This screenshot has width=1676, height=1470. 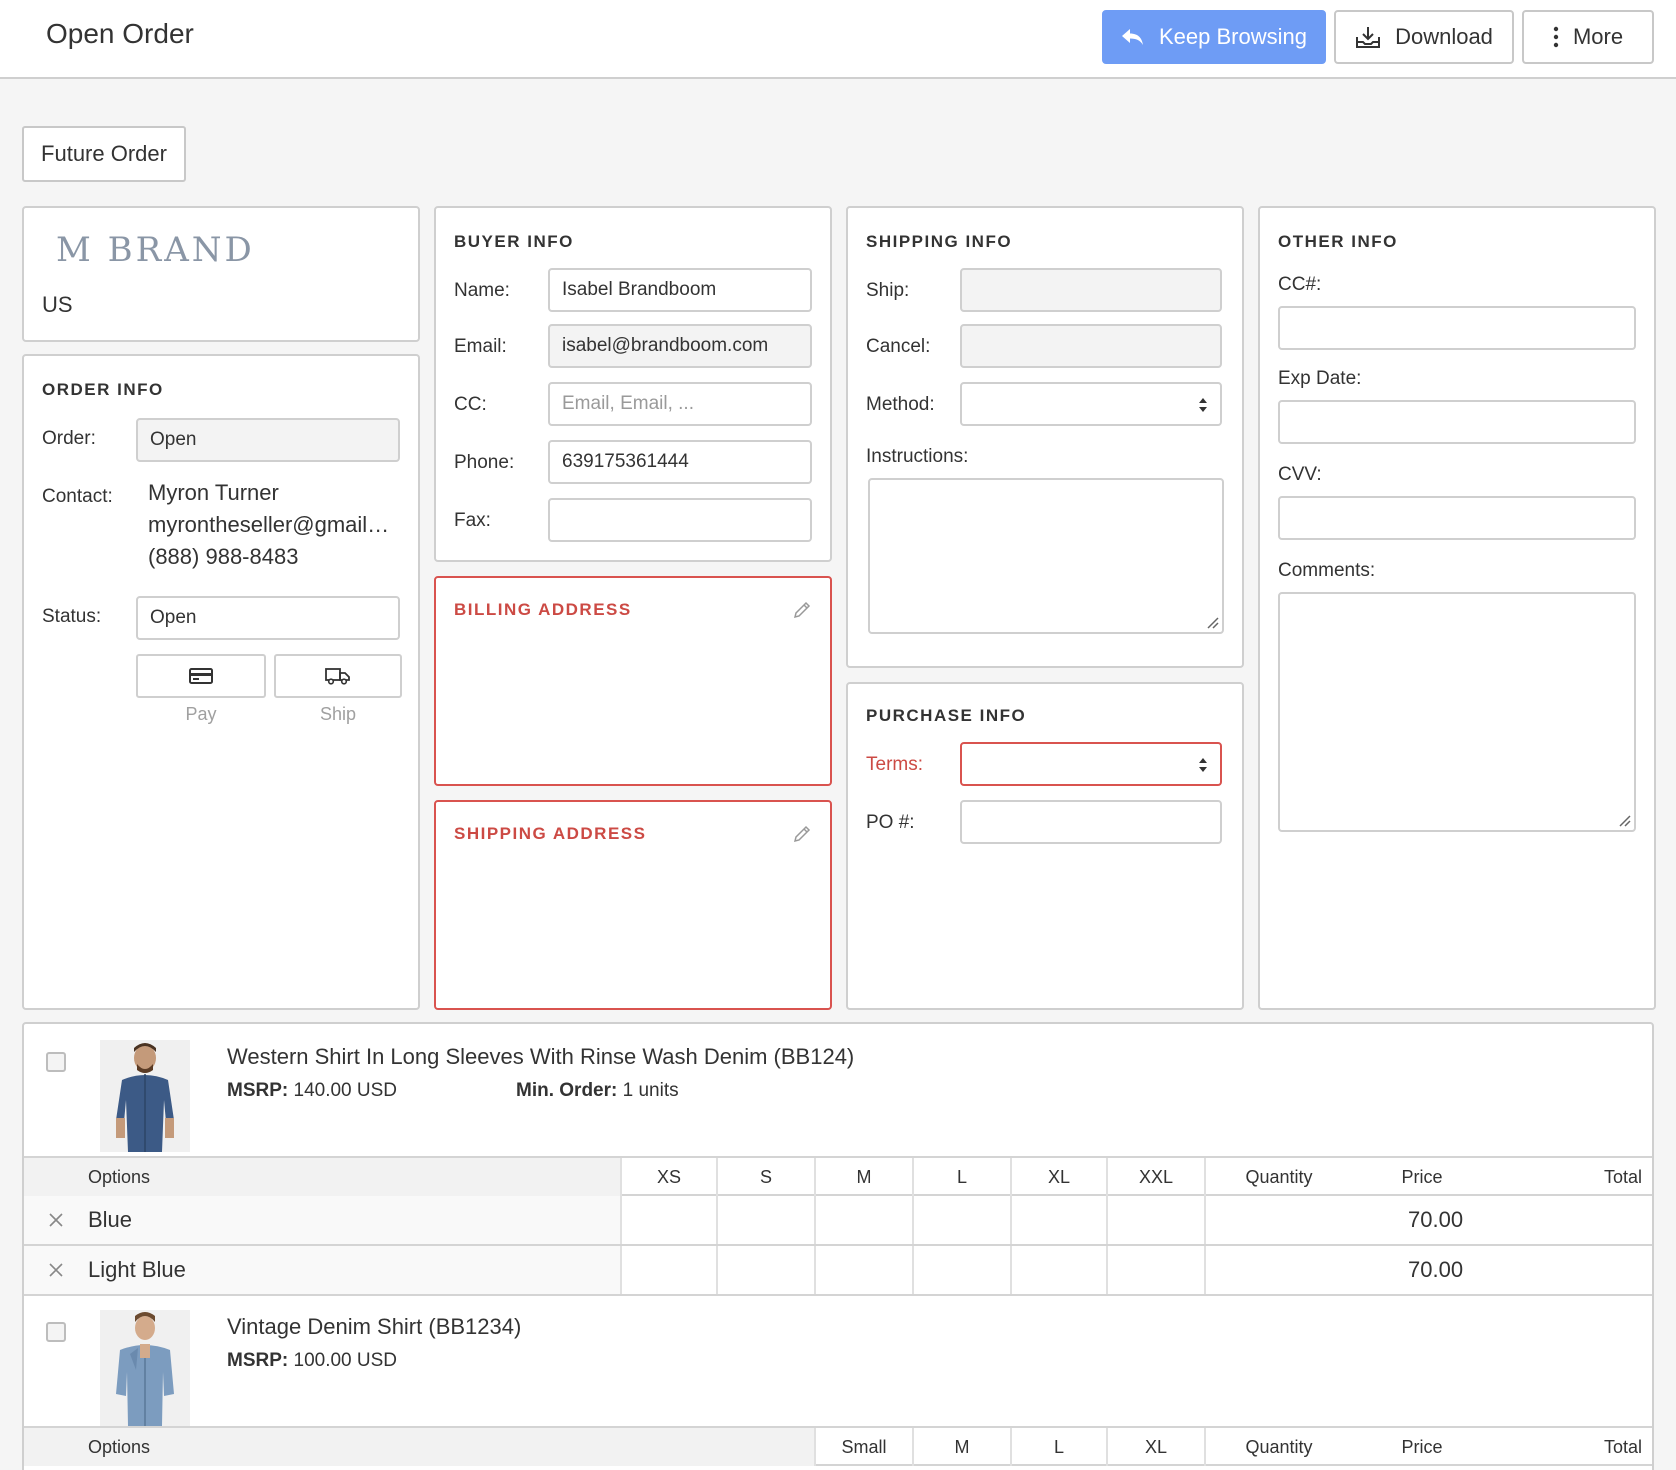 What do you see at coordinates (1598, 36) in the screenshot?
I see `more-label: More` at bounding box center [1598, 36].